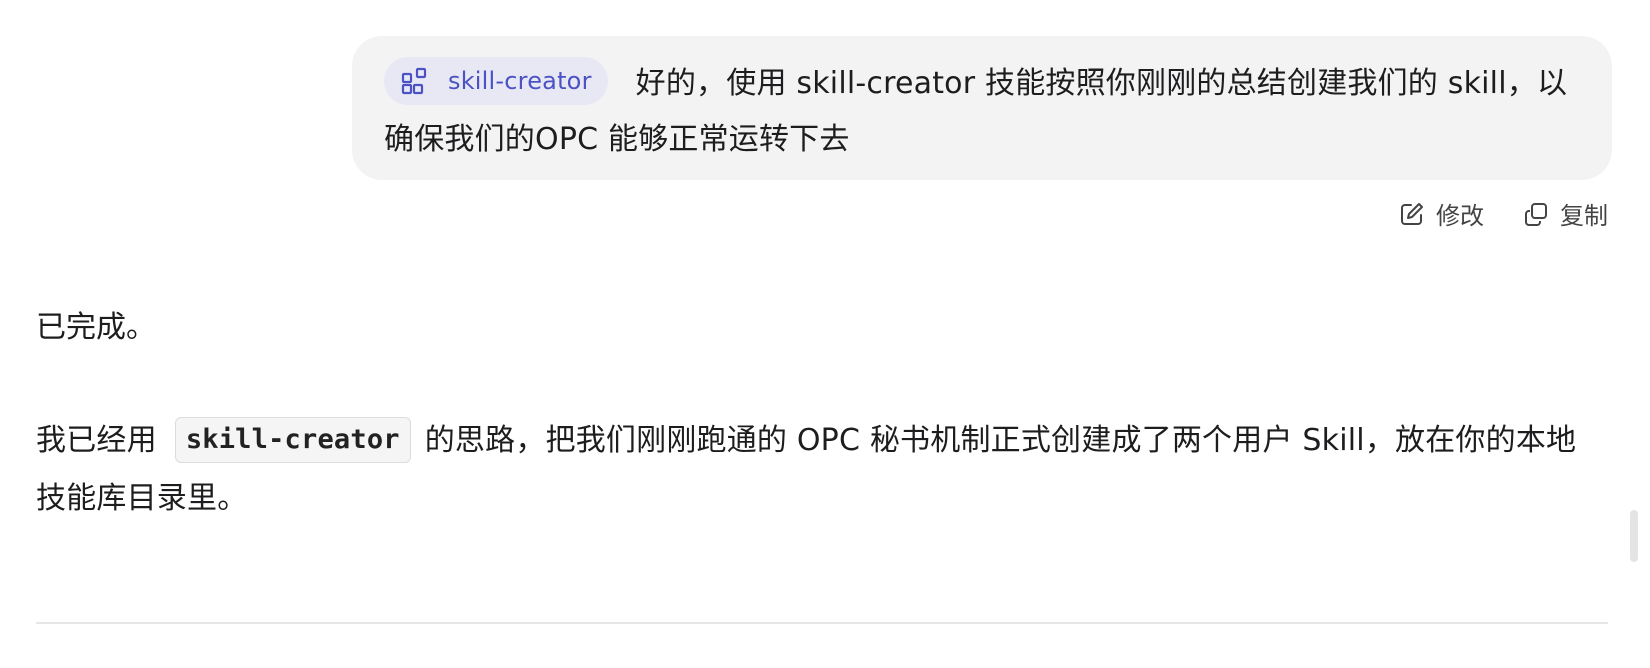 The height and width of the screenshot is (668, 1650). Describe the element at coordinates (292, 440) in the screenshot. I see `inline-code: skill-creator` at that location.